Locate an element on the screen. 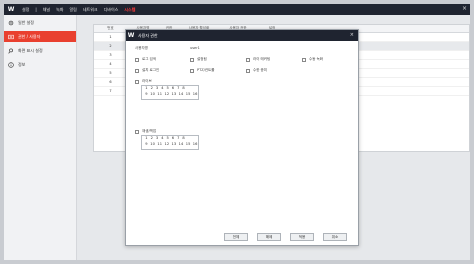  playback-channel-list: 1 2 3 4 5 6 7 8 9 10 11 12 13 14 15 16 is located at coordinates (171, 141).